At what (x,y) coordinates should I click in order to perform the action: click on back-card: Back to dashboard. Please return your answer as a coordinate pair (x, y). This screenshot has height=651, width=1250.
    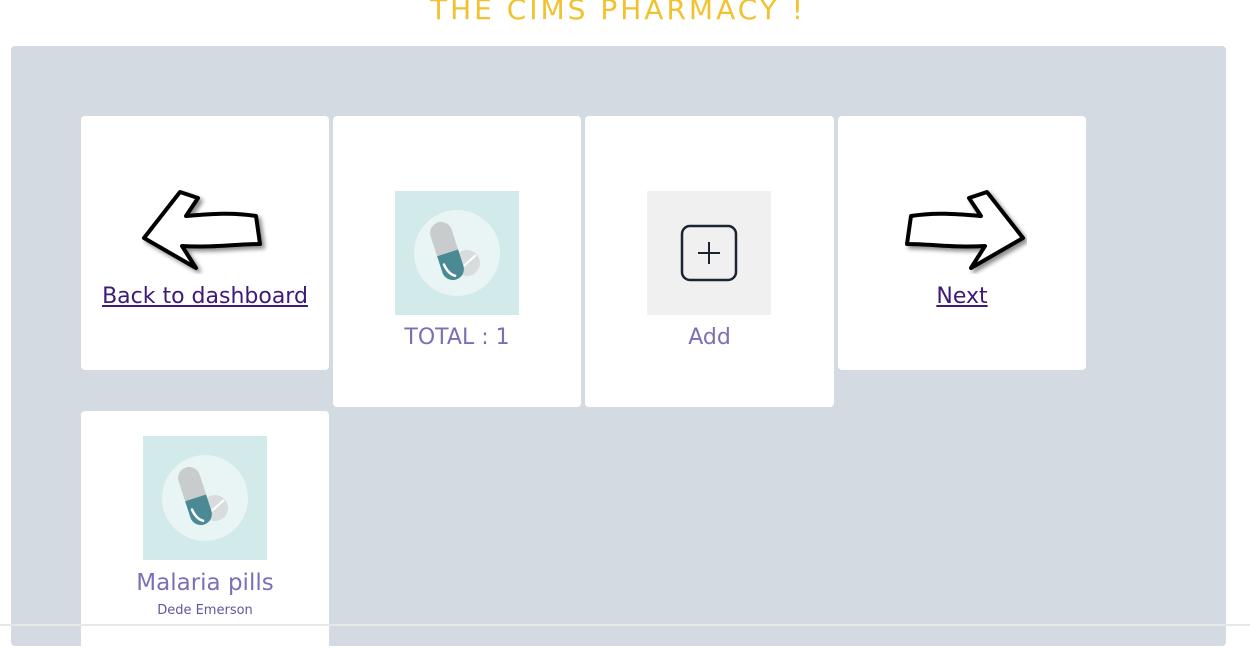
    Looking at the image, I should click on (205, 243).